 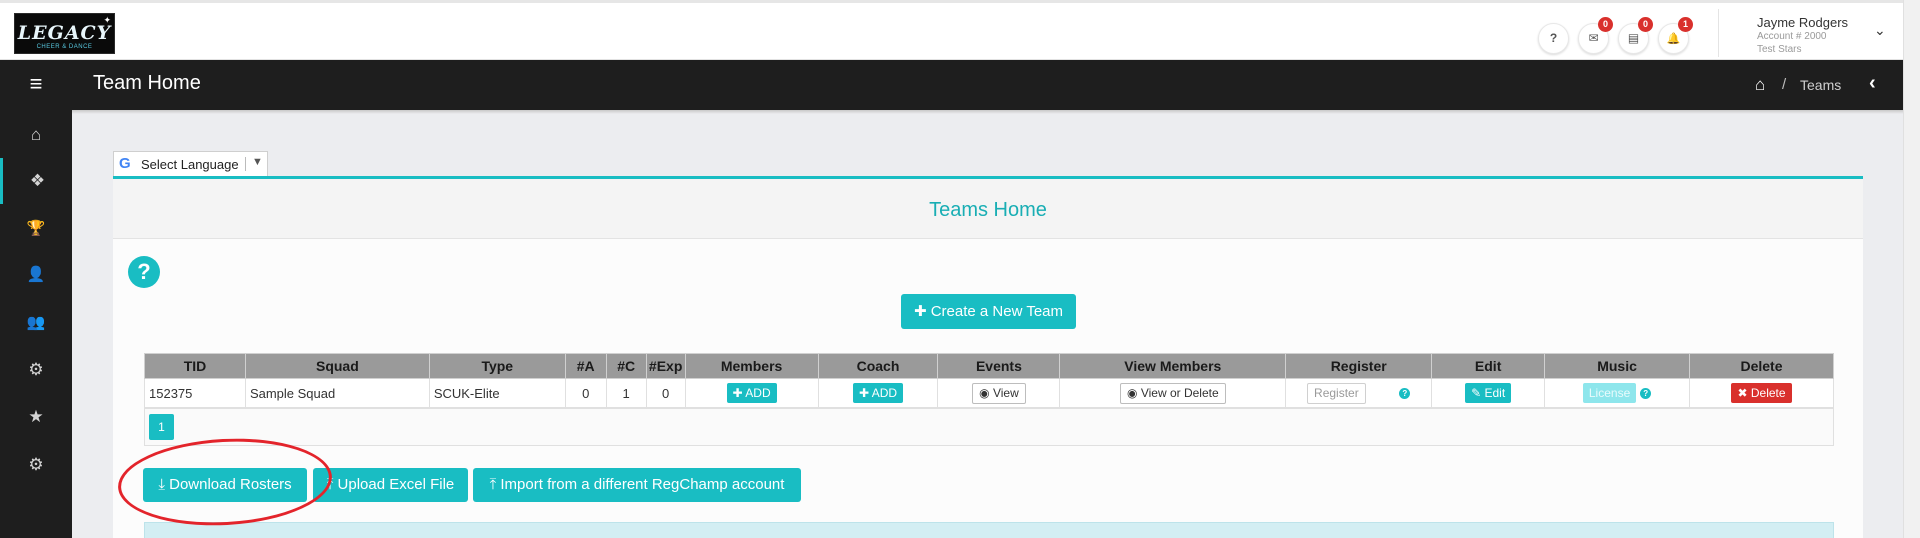 What do you see at coordinates (1675, 35) in the screenshot?
I see `bell-icon: 🔔 1` at bounding box center [1675, 35].